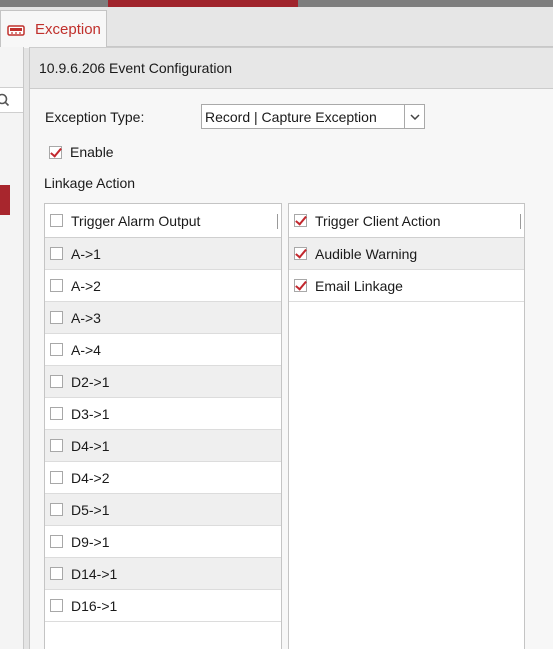  I want to click on alarm-output-row: D2->1, so click(163, 382).